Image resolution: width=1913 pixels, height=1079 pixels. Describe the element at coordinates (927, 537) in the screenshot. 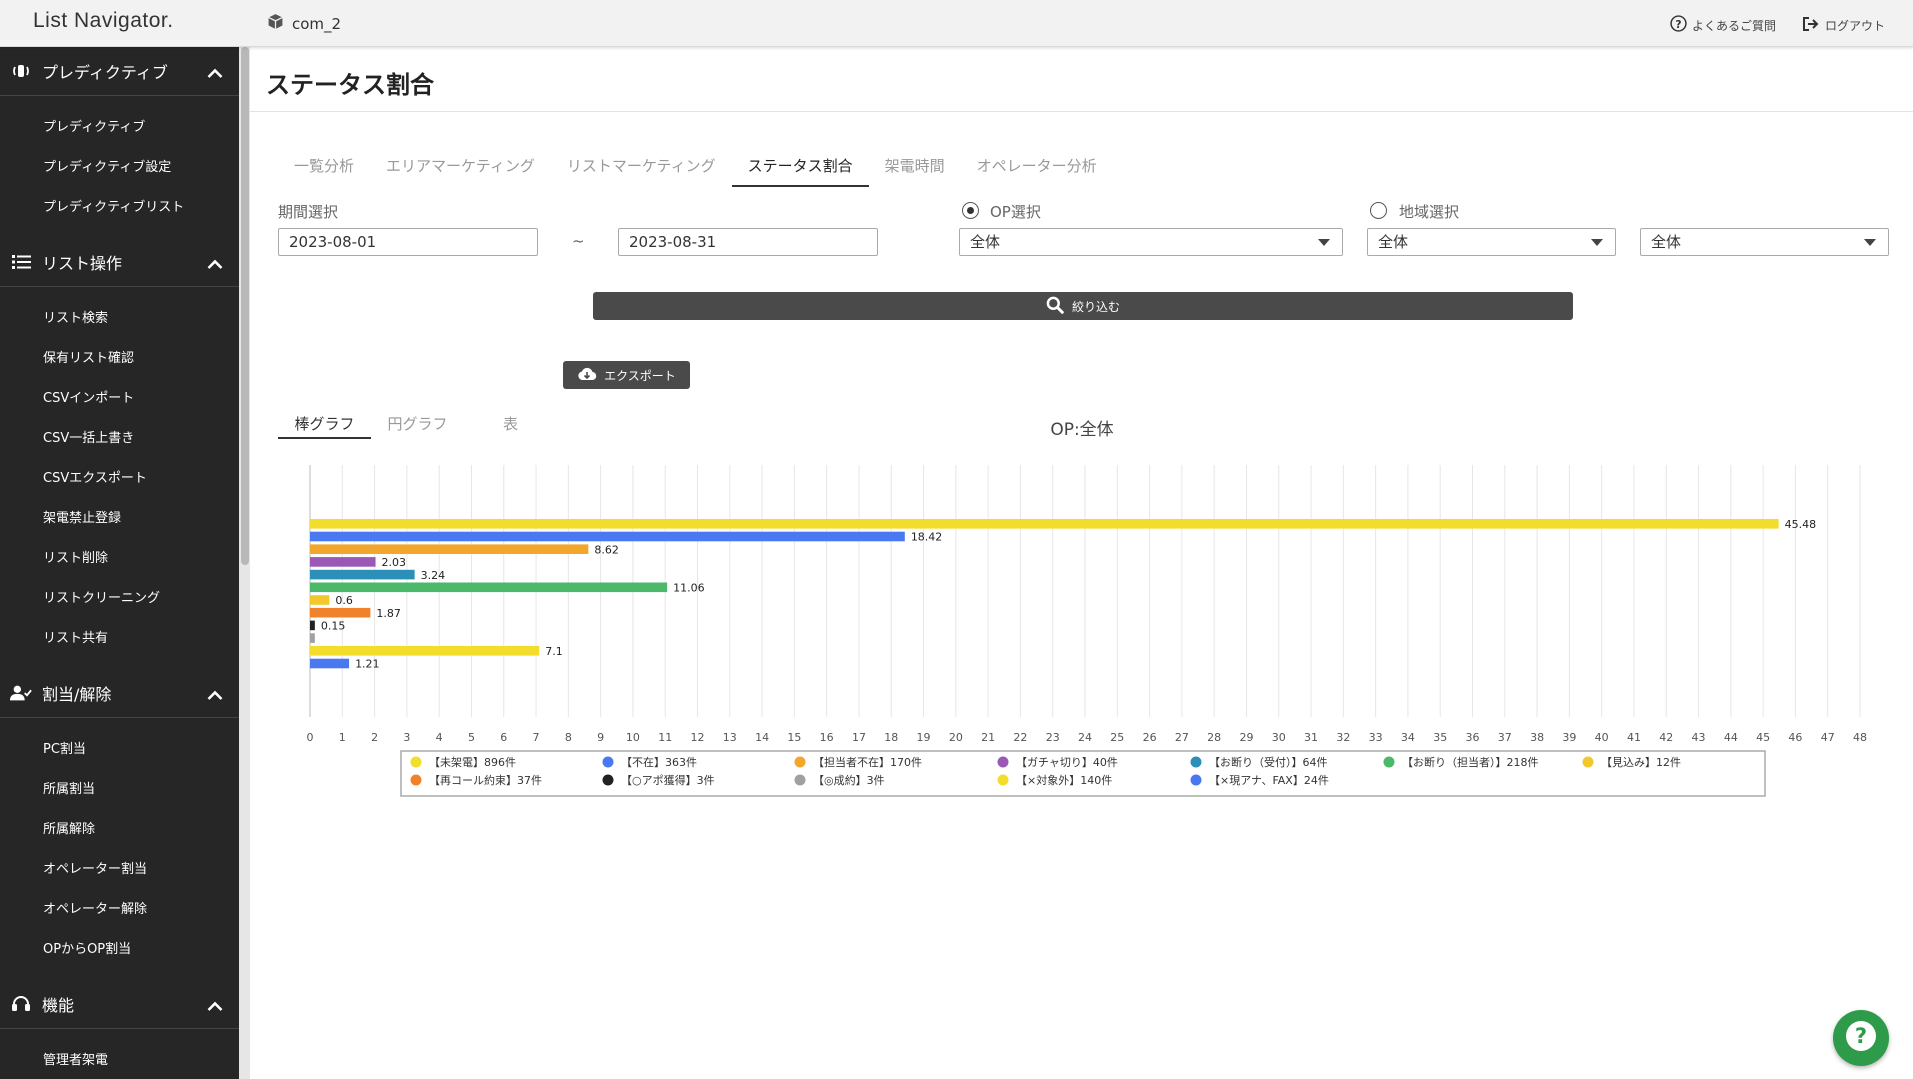

I see `bar-value-label: 18.42` at that location.